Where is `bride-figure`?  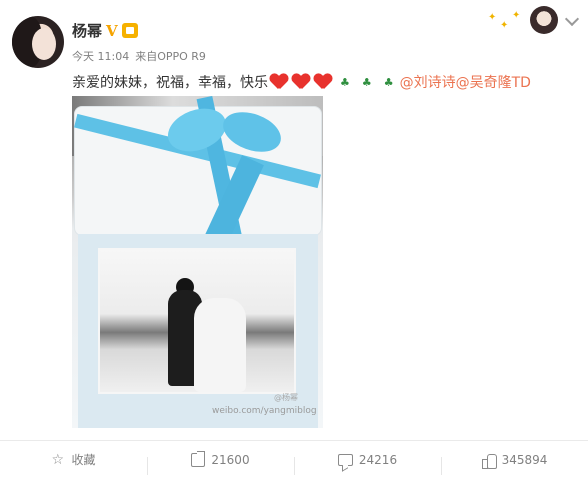
bride-figure is located at coordinates (220, 345).